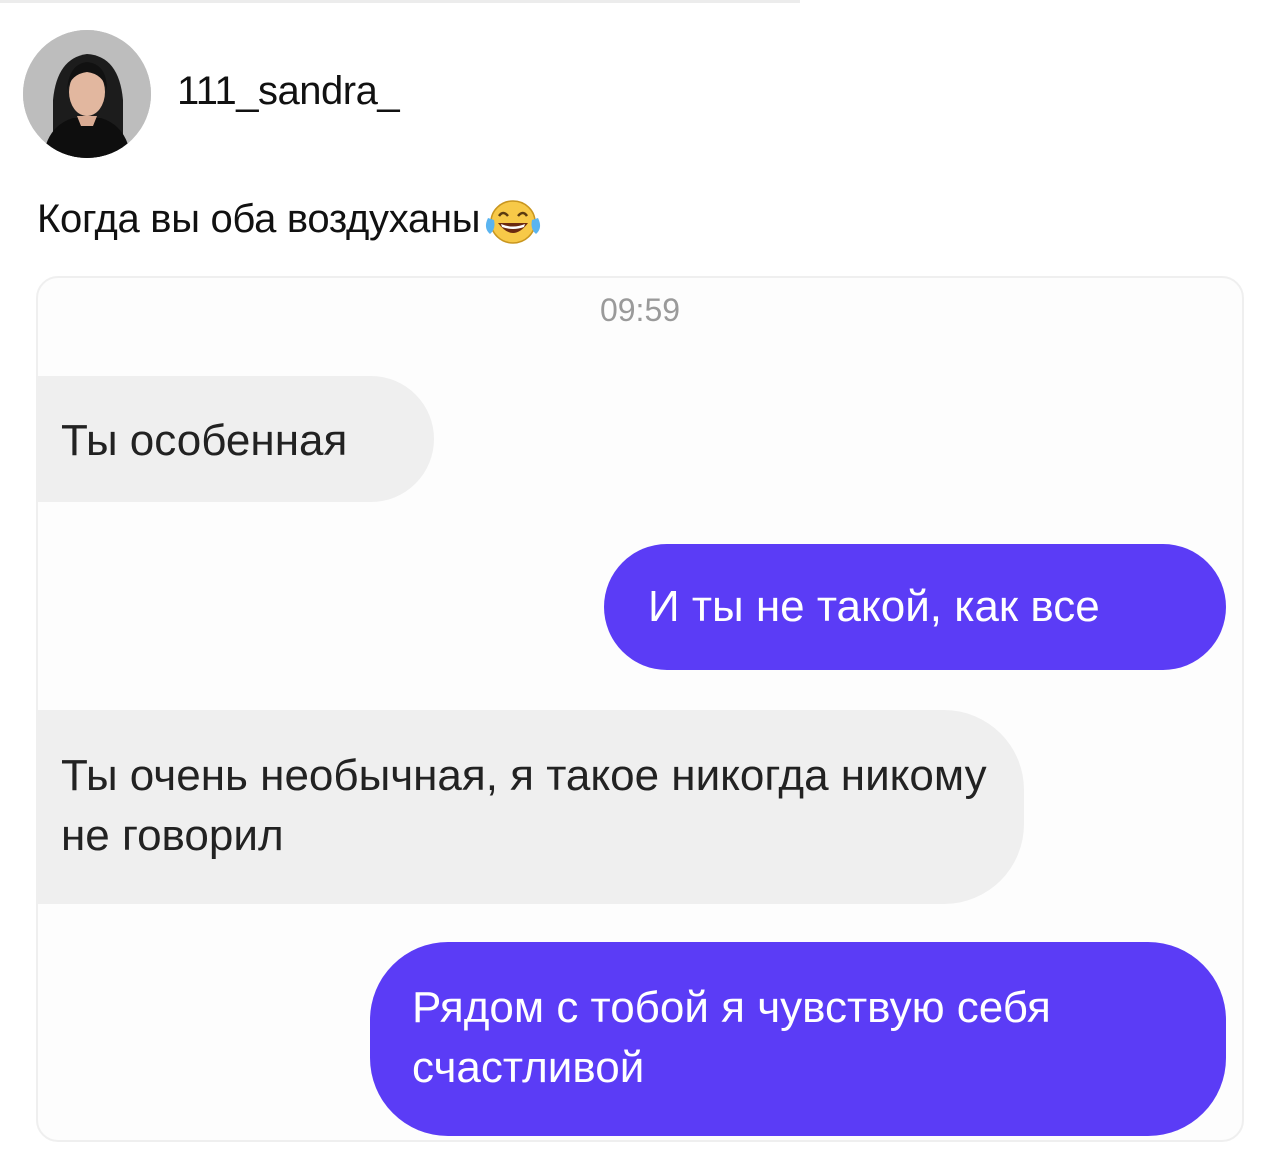 The image size is (1280, 1174). What do you see at coordinates (513, 221) in the screenshot?
I see `face-with-tears-of-joy-icon` at bounding box center [513, 221].